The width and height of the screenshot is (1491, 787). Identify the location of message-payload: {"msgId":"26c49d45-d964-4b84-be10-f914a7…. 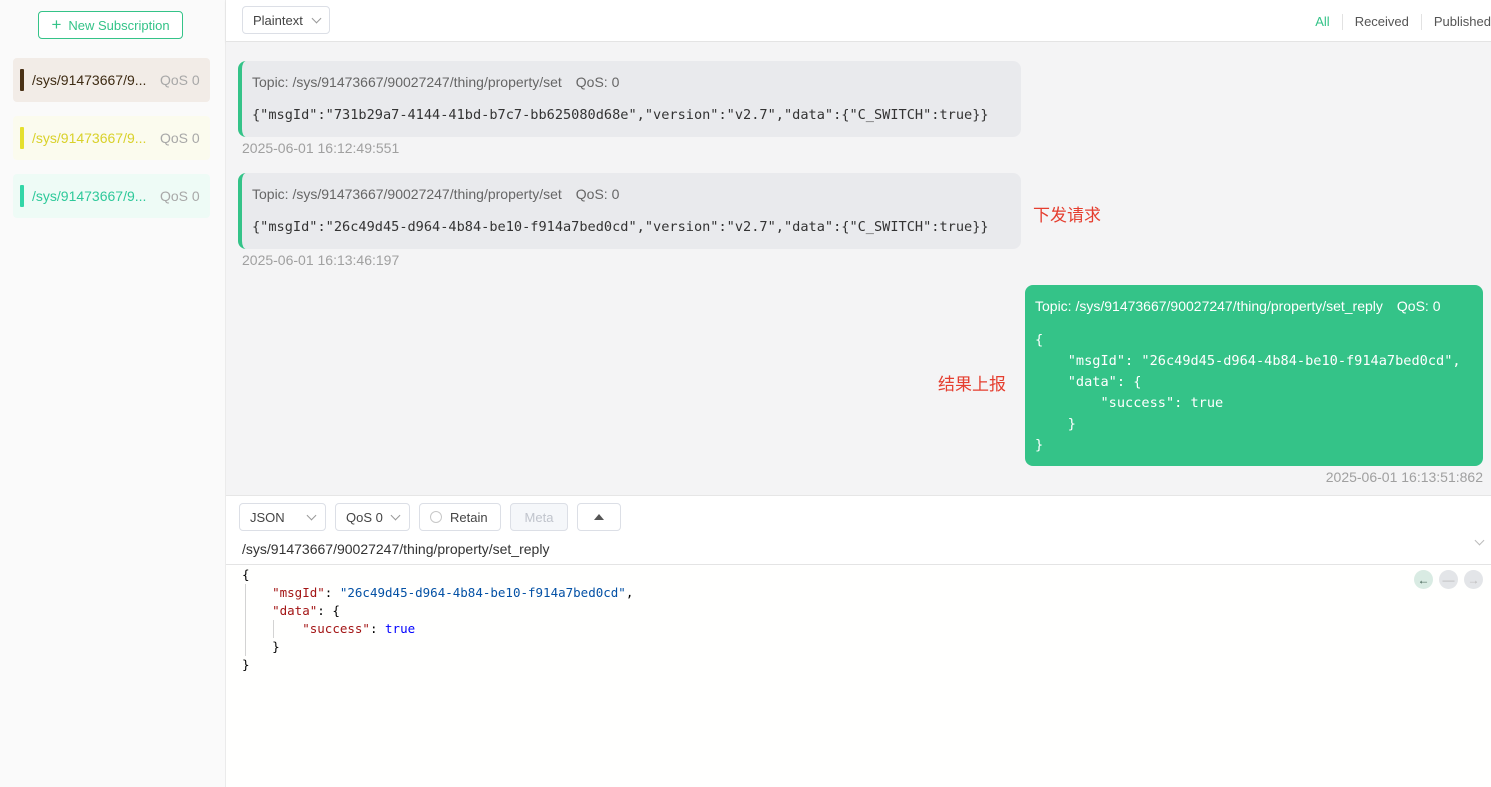
(620, 227).